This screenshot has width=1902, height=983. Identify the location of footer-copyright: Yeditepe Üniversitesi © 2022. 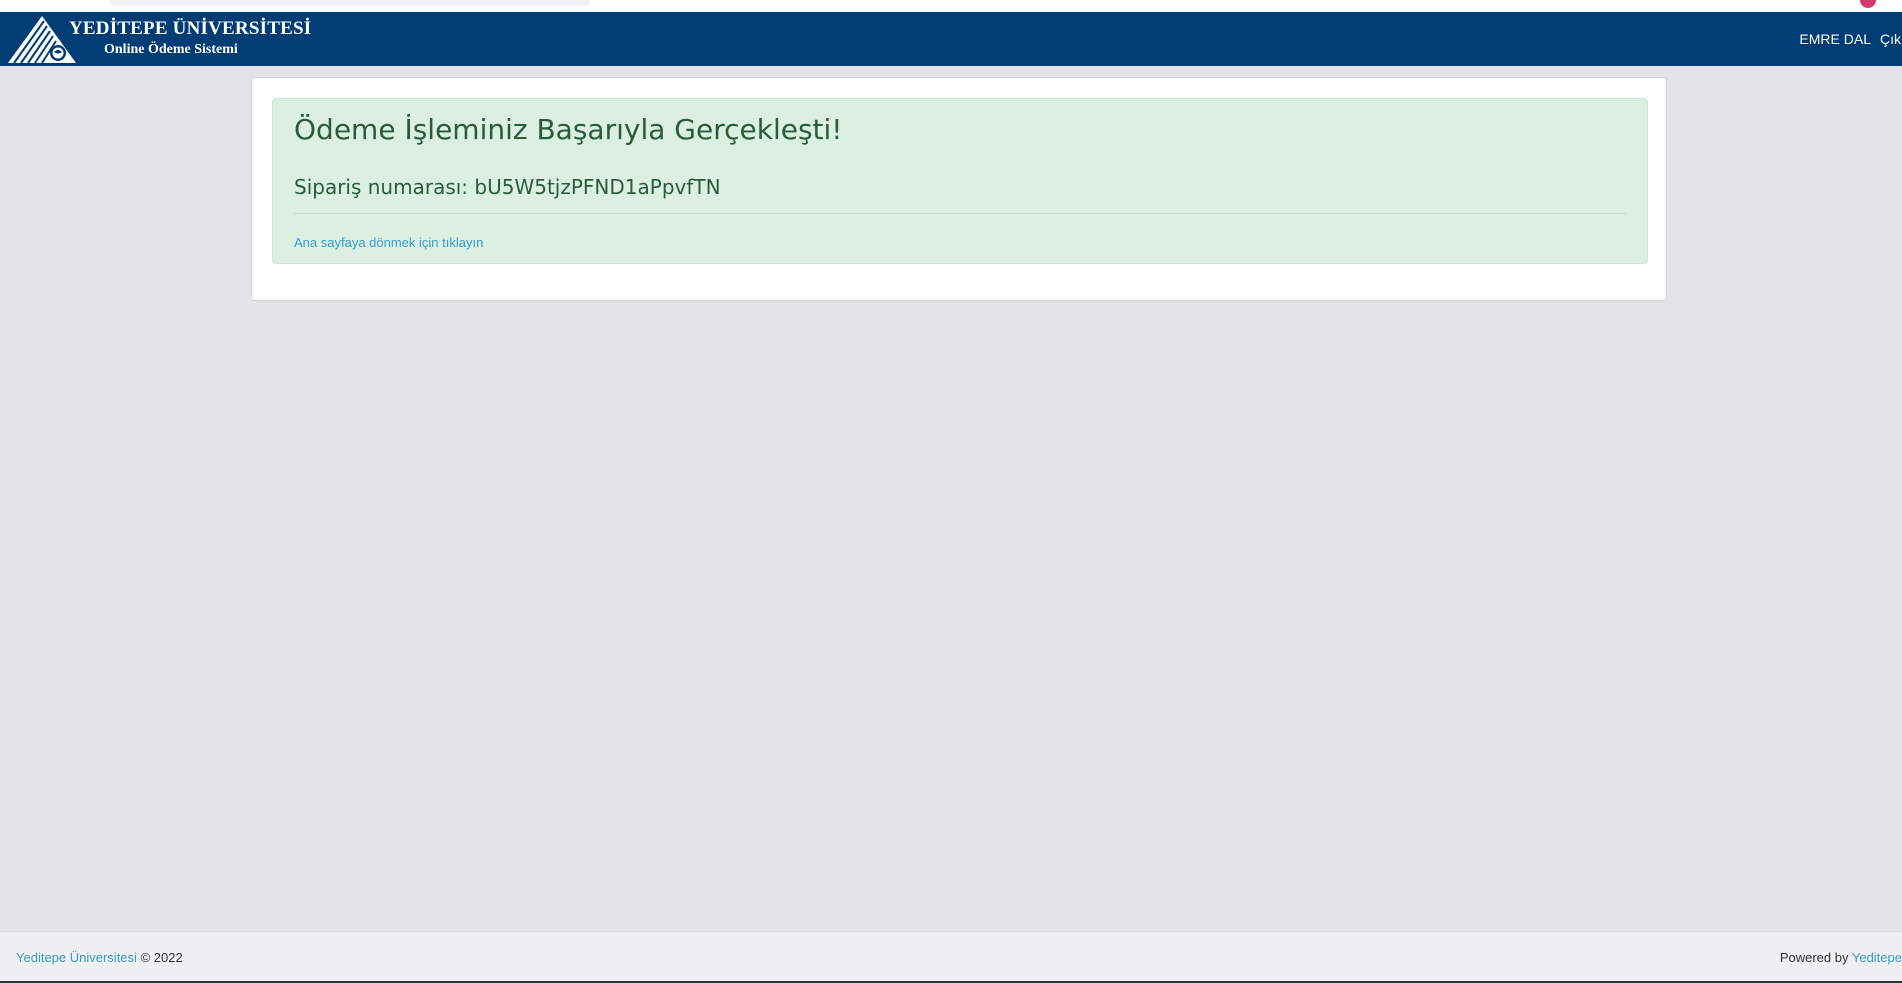
(99, 957).